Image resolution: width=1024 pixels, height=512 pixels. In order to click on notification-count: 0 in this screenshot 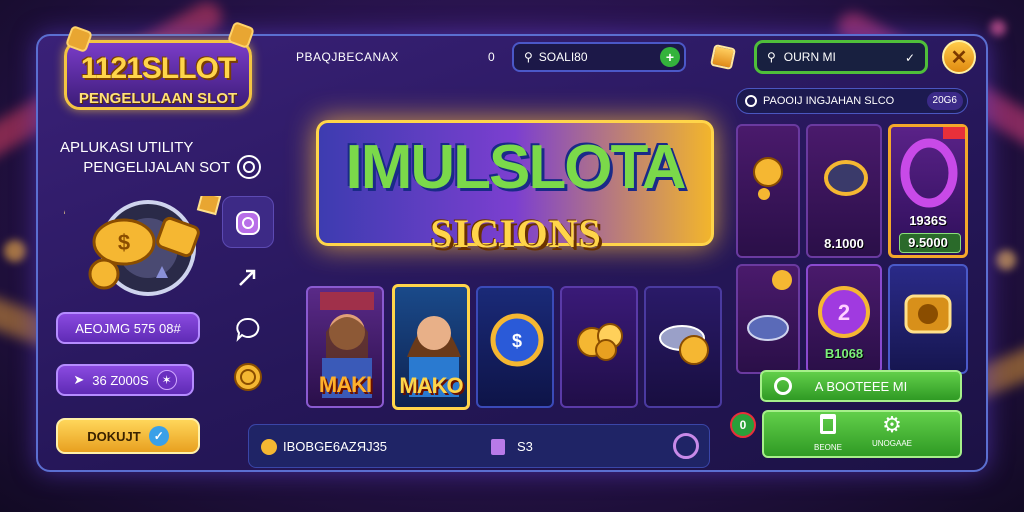, I will do `click(743, 425)`.